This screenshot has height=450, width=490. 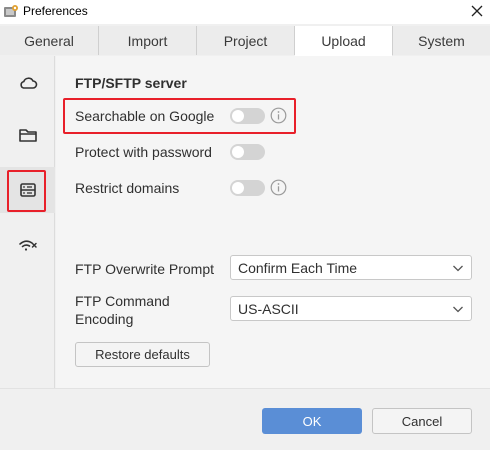 What do you see at coordinates (122, 310) in the screenshot?
I see `ftp-encoding-label: FTP Command Encoding` at bounding box center [122, 310].